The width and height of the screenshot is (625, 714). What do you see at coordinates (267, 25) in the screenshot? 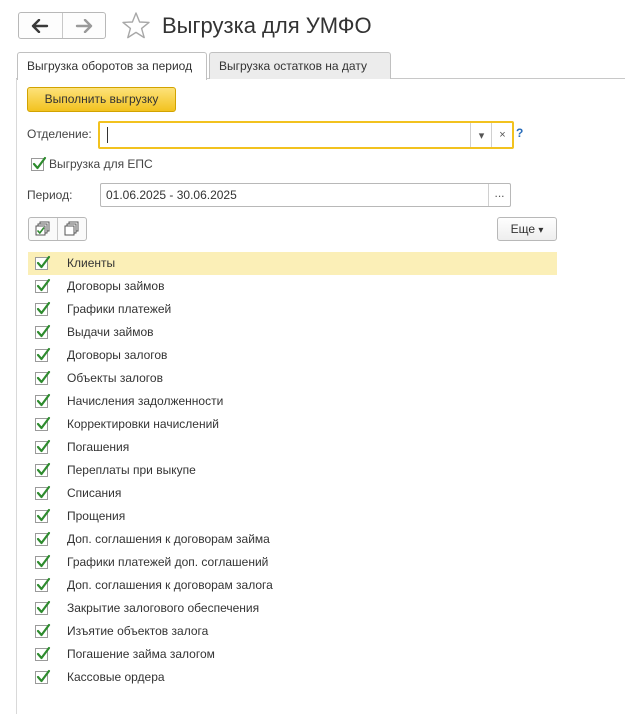
I see `page-title: Выгрузка для УМФО` at bounding box center [267, 25].